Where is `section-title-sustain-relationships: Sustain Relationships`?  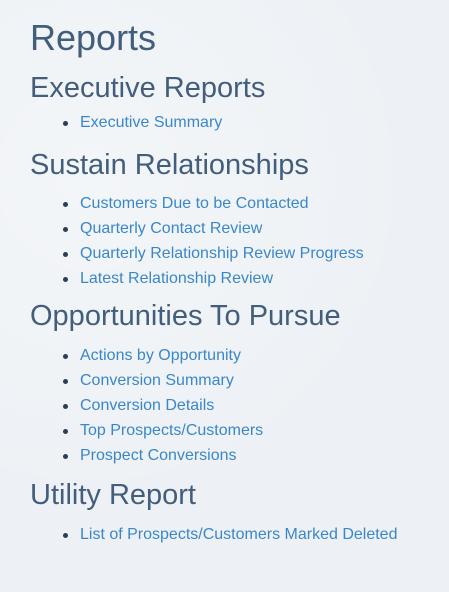
section-title-sustain-relationships: Sustain Relationships is located at coordinates (169, 165).